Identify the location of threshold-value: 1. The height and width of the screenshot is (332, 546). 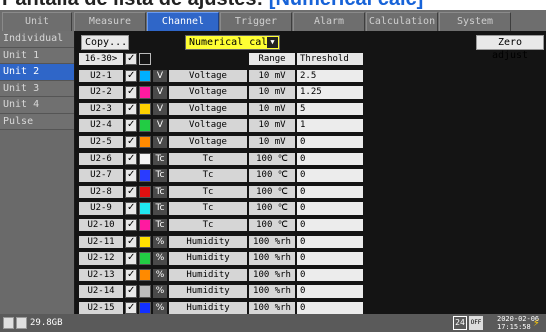
(330, 125).